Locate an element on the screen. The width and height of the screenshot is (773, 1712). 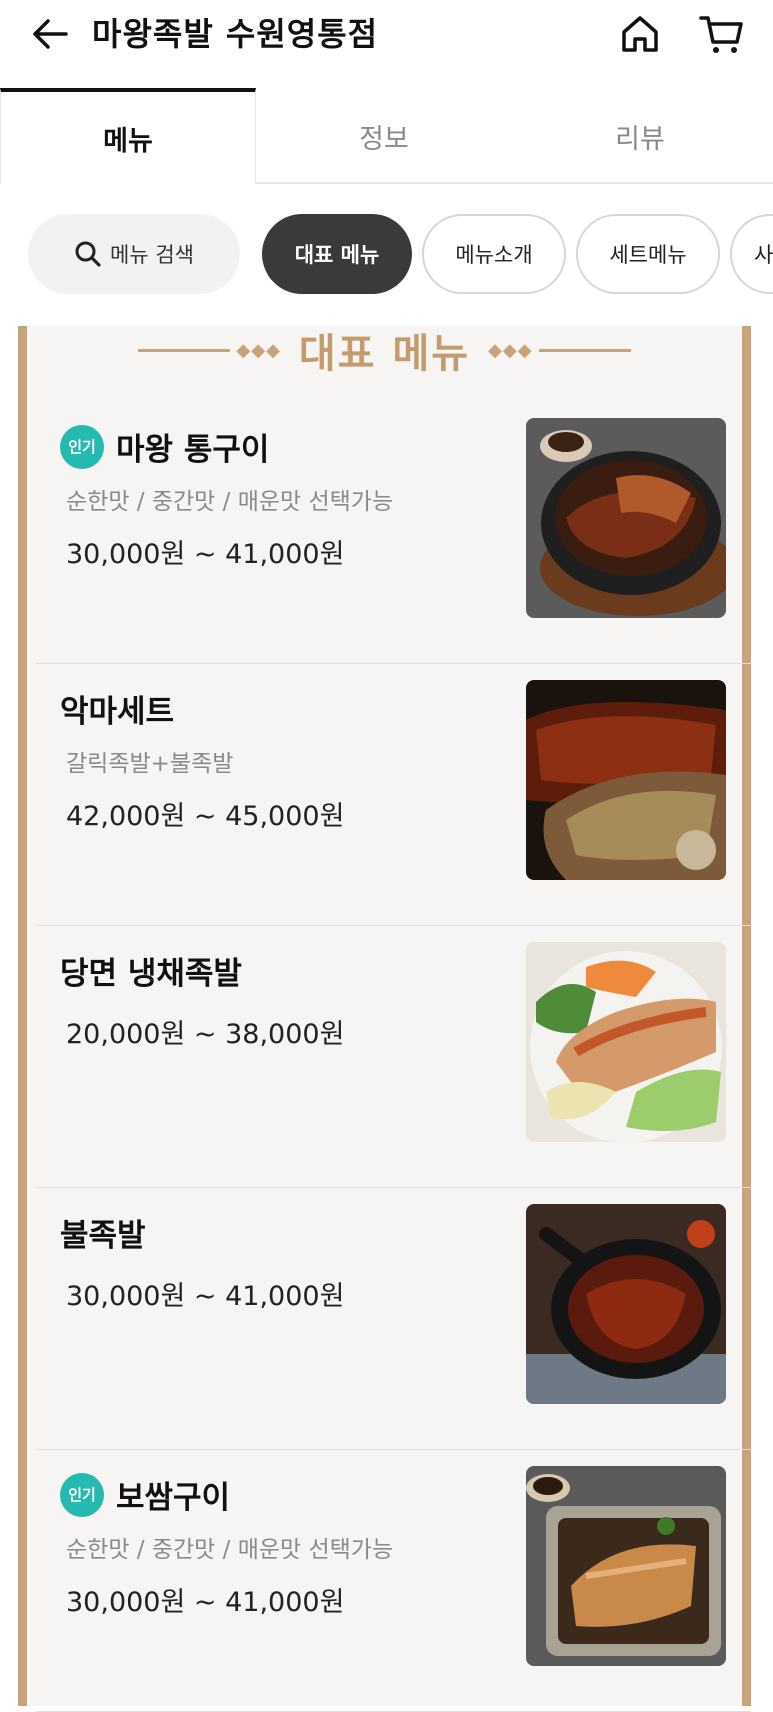
menu-item: 악마세트 갈릭족발+불족발 42,000원 ~ 45,000원 is located at coordinates (393, 795).